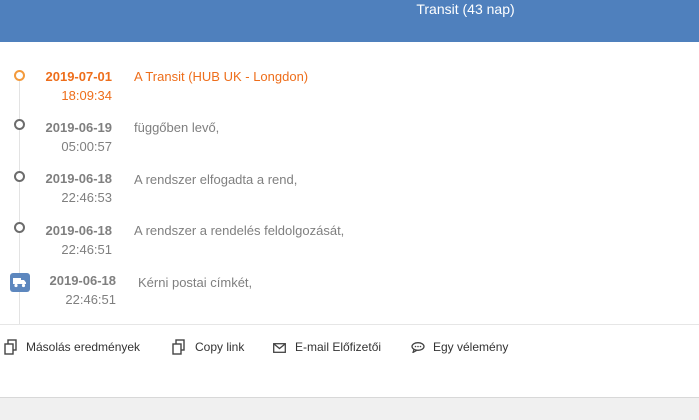 The image size is (699, 420). What do you see at coordinates (195, 282) in the screenshot?
I see `event-description: Kérni postai címkét,` at bounding box center [195, 282].